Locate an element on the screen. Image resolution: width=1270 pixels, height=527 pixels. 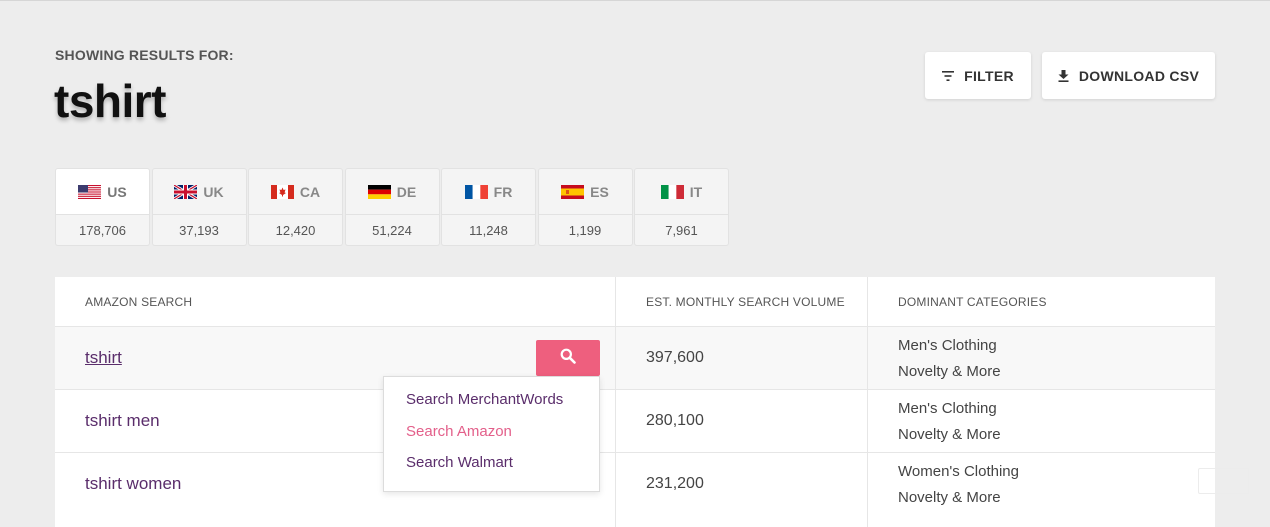
tab-label: US is located at coordinates (117, 191).